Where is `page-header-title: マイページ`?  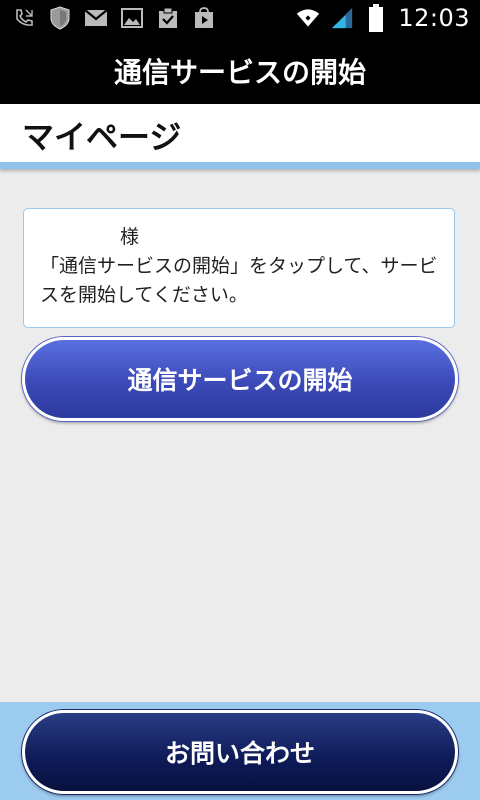
page-header-title: マイページ is located at coordinates (102, 137).